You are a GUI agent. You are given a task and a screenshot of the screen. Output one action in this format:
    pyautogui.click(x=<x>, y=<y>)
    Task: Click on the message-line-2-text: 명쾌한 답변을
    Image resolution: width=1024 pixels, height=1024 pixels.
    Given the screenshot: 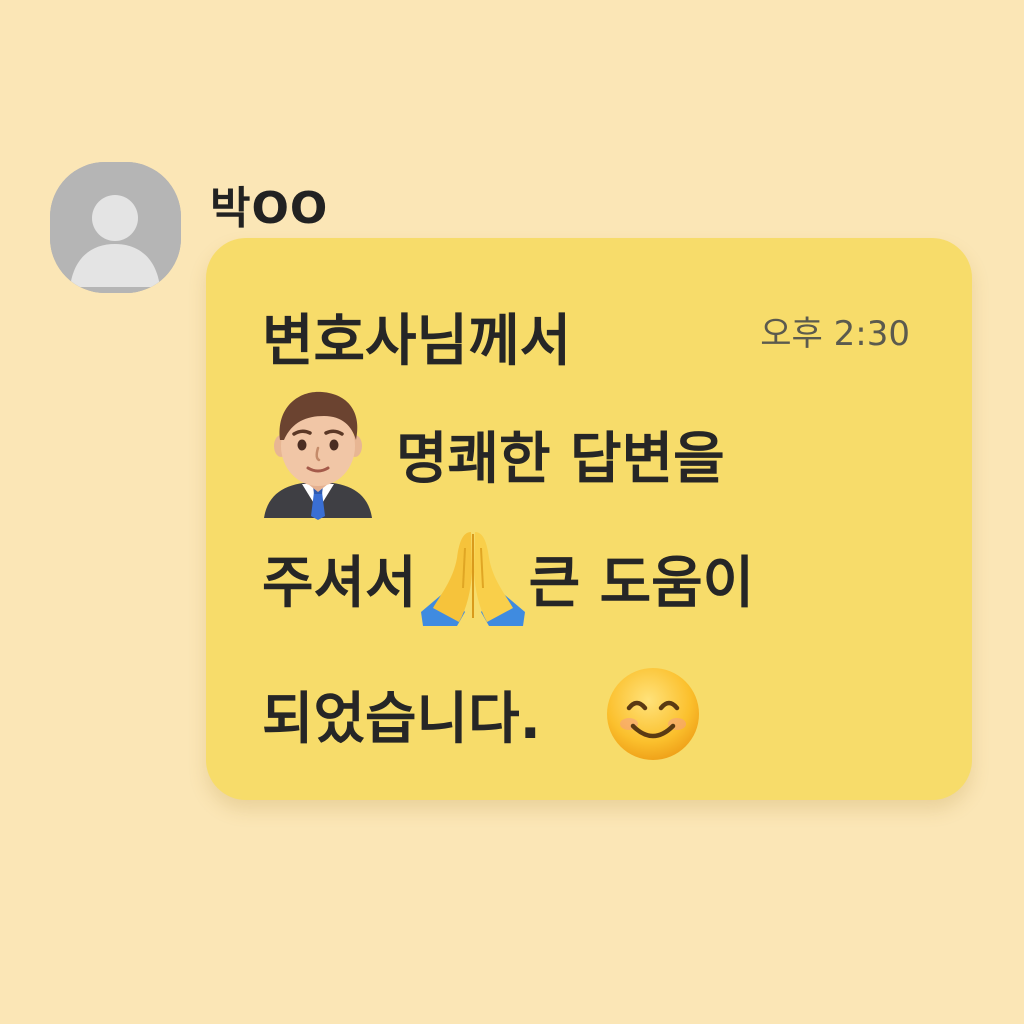 What is the action you would take?
    pyautogui.click(x=560, y=459)
    